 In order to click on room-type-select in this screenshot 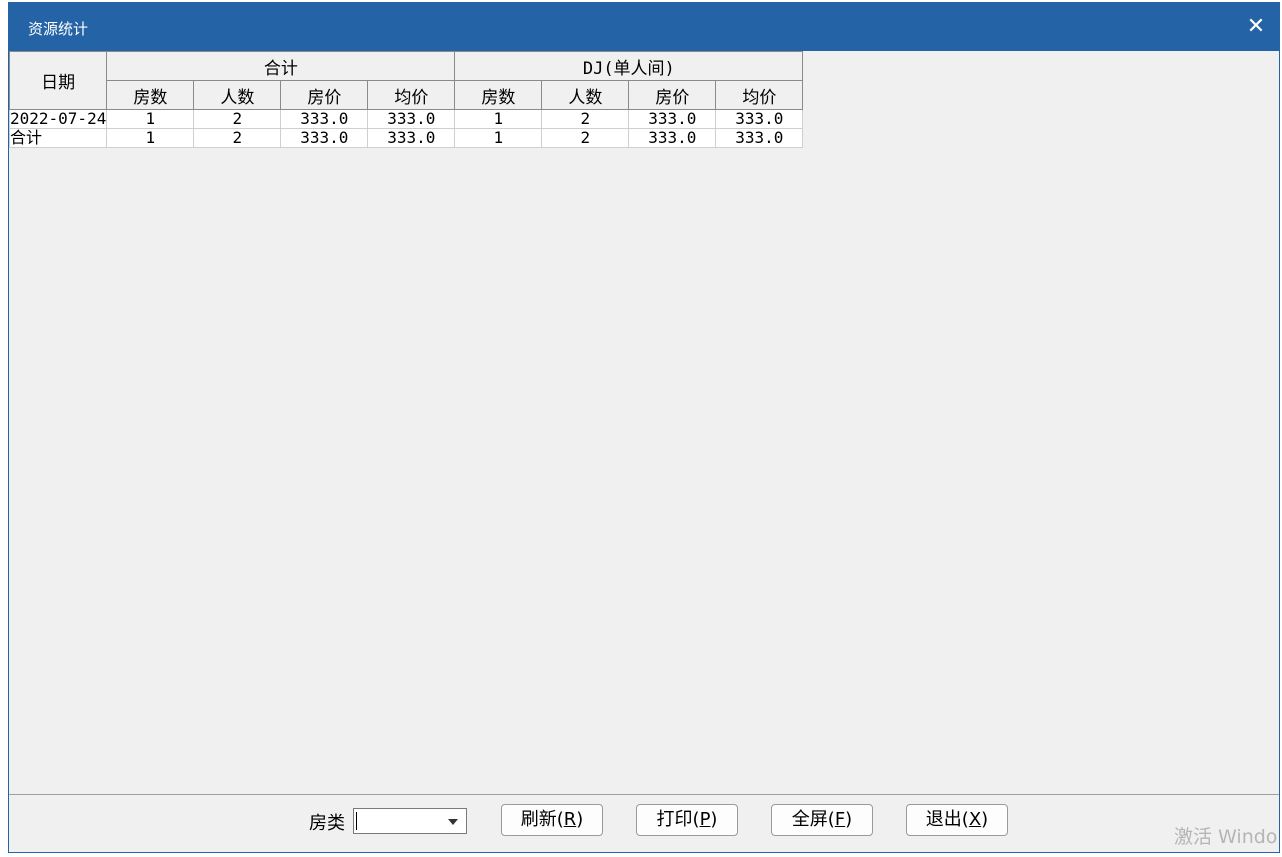, I will do `click(410, 821)`.